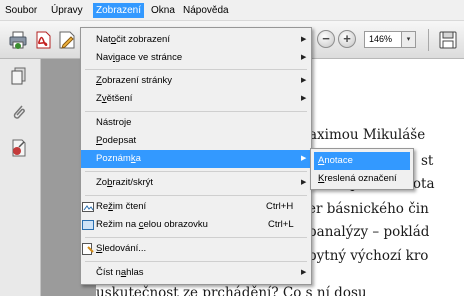 The width and height of the screenshot is (464, 296). I want to click on zoom-in-icon: +, so click(347, 39).